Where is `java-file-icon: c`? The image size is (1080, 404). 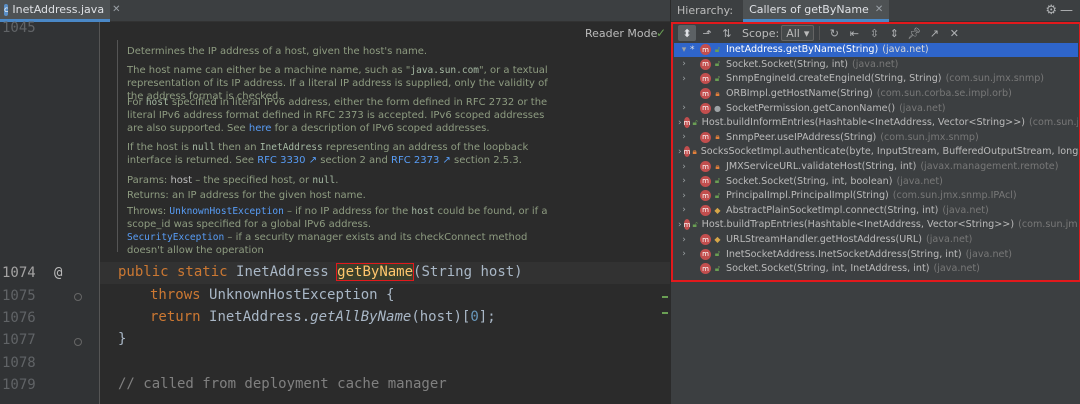 java-file-icon: c is located at coordinates (6, 9).